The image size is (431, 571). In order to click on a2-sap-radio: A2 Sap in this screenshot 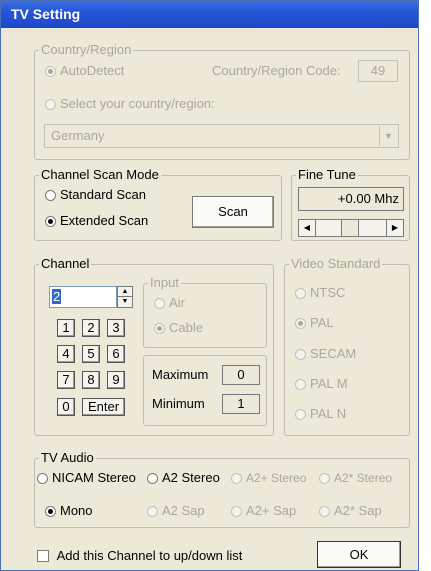, I will do `click(176, 511)`.